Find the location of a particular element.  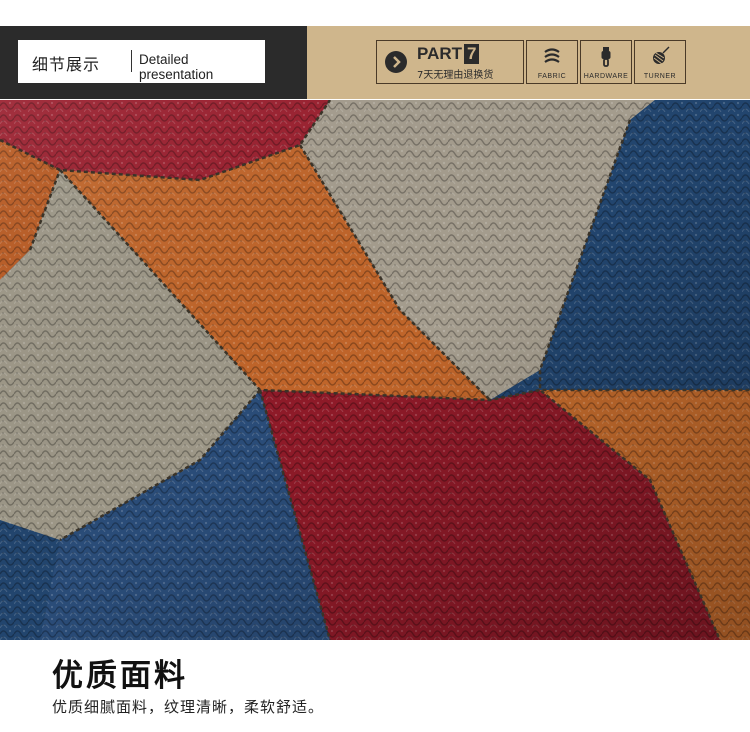

caption-text: 优质细腻面料，纹理清晰，柔软舒适。 is located at coordinates (188, 707).